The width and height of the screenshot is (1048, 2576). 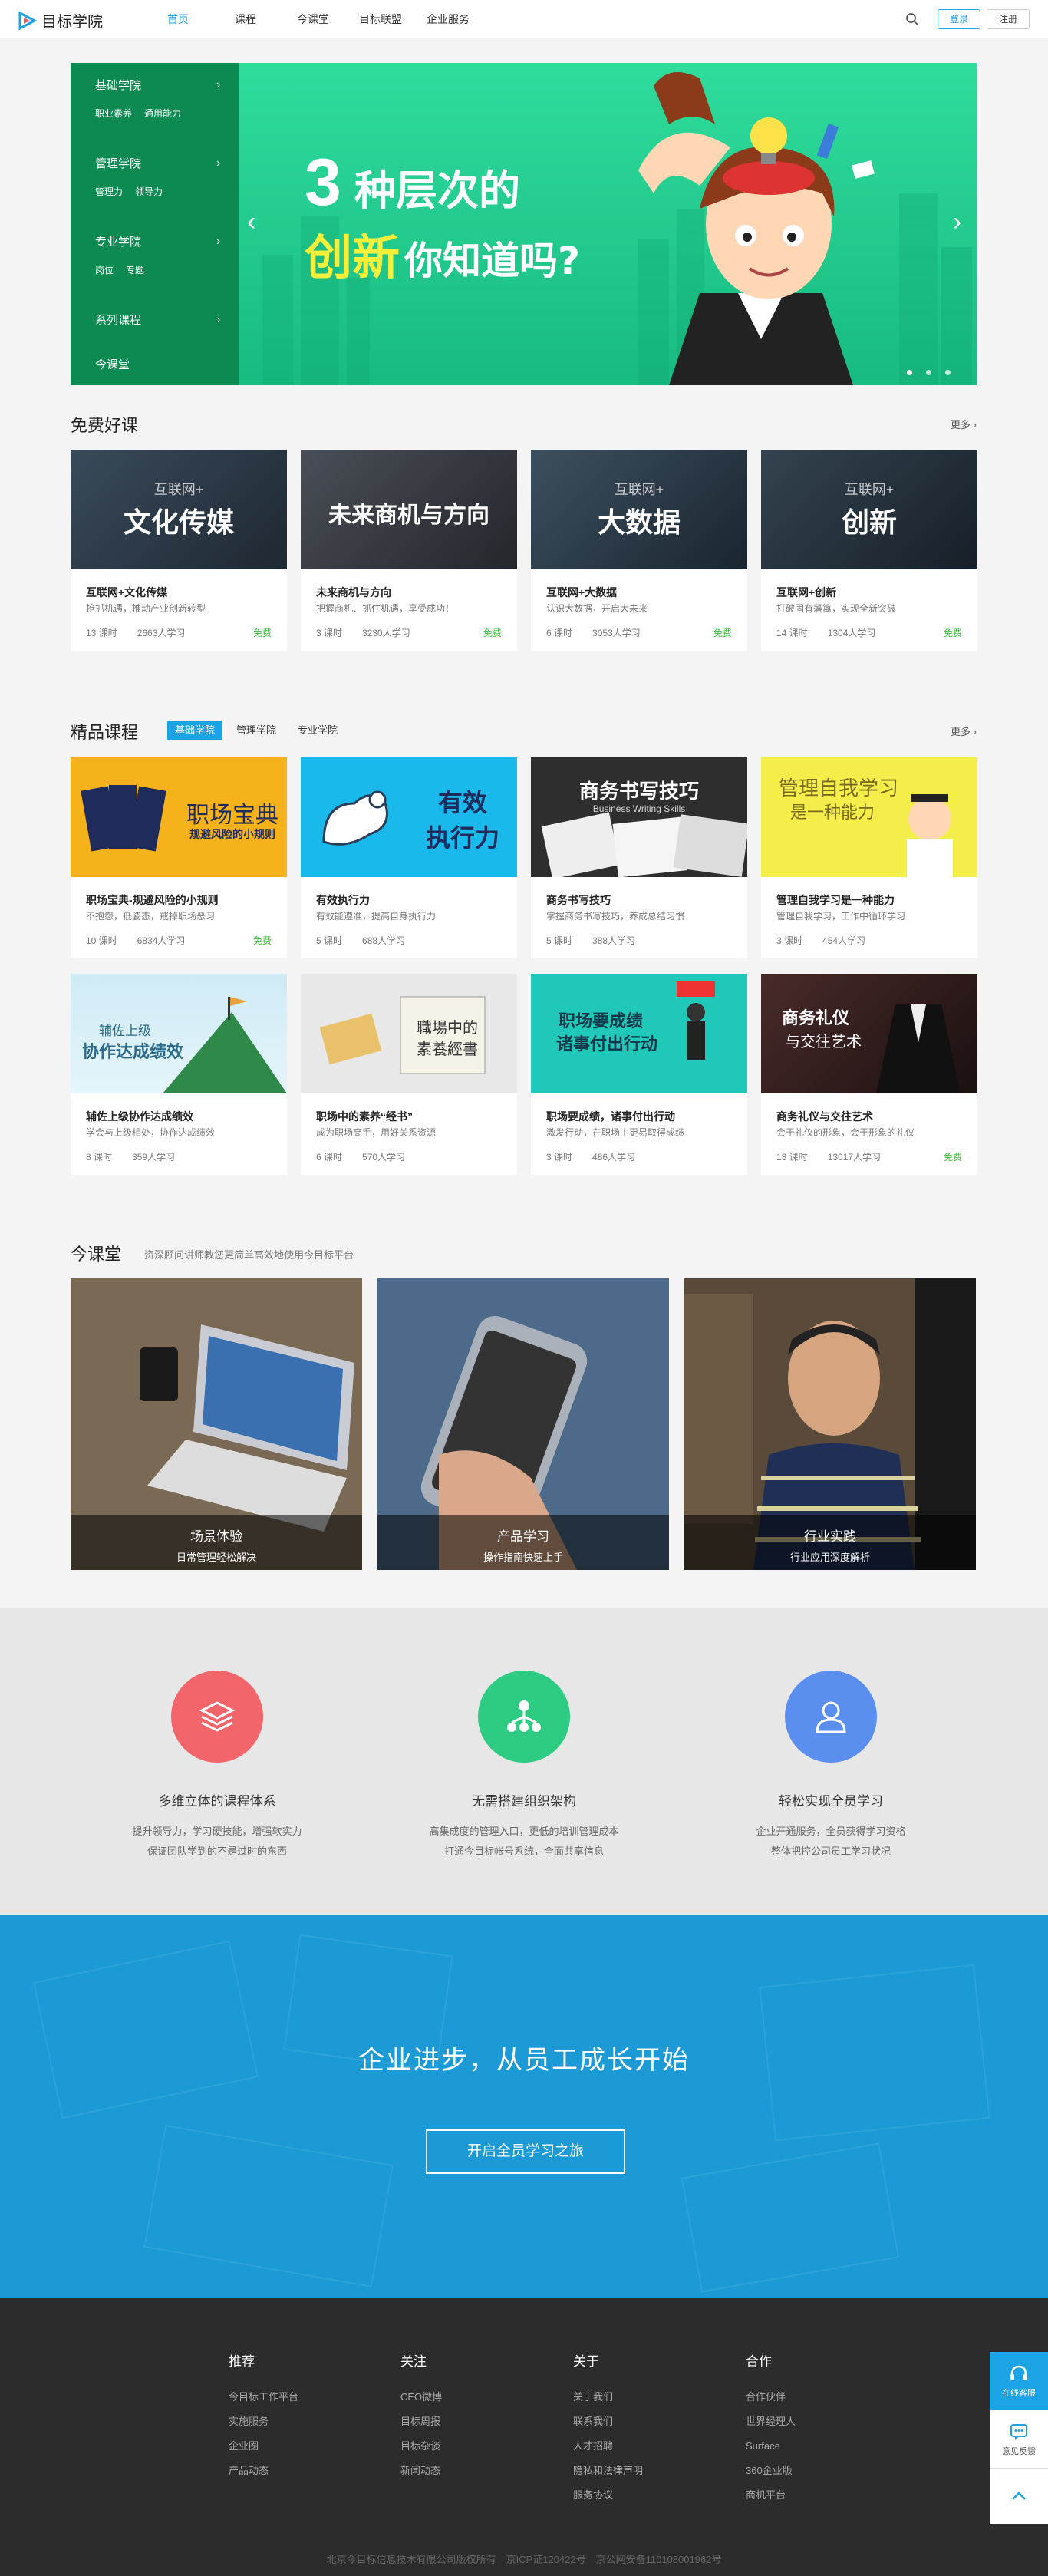 What do you see at coordinates (832, 812) in the screenshot?
I see `thumb-small-text: 是一种能力` at bounding box center [832, 812].